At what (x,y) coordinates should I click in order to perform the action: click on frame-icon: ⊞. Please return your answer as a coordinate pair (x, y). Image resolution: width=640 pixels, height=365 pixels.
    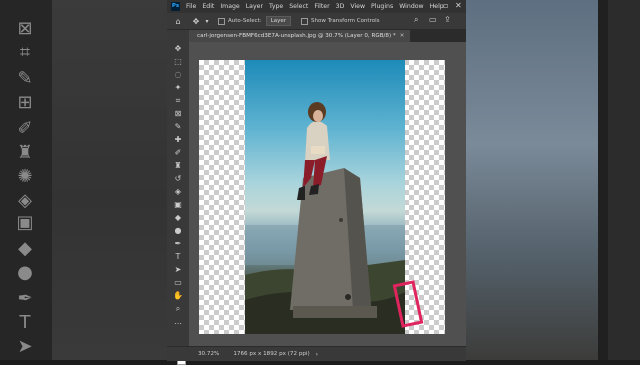
    Looking at the image, I should click on (25, 102).